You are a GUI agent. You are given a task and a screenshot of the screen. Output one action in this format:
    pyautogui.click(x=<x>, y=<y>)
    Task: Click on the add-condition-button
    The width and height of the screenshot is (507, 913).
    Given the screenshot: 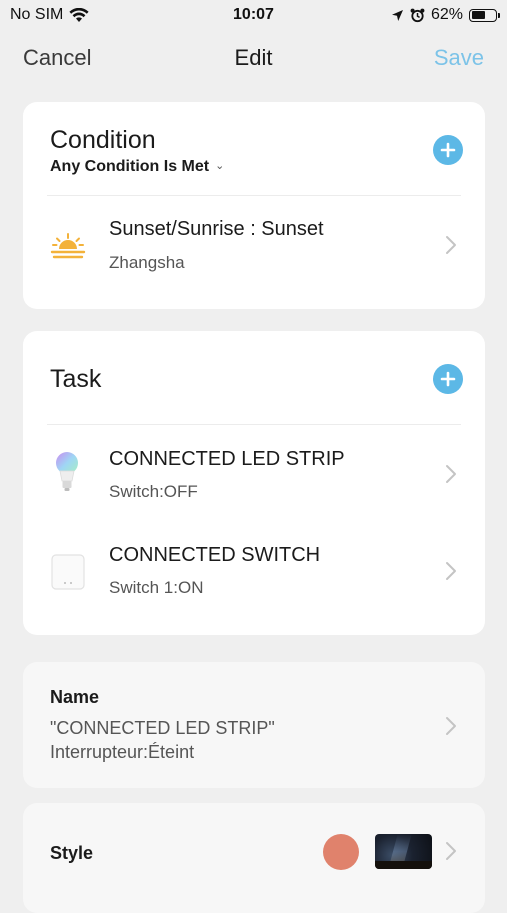 What is the action you would take?
    pyautogui.click(x=448, y=150)
    